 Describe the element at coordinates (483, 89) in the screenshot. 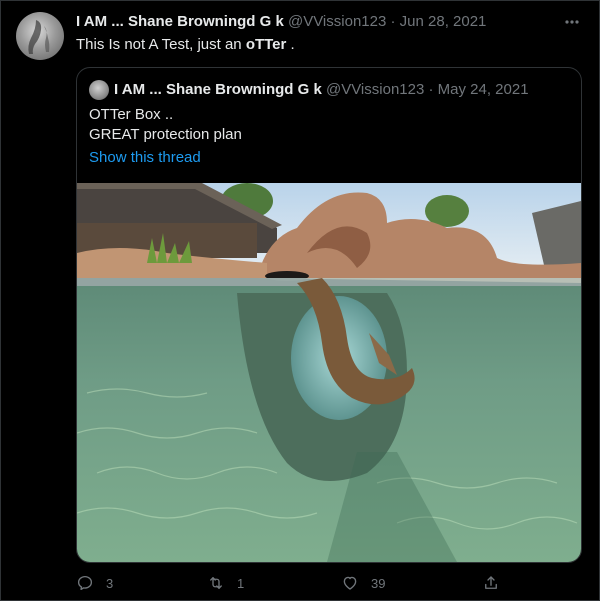

I see `quoted-date: May 24, 2021` at that location.